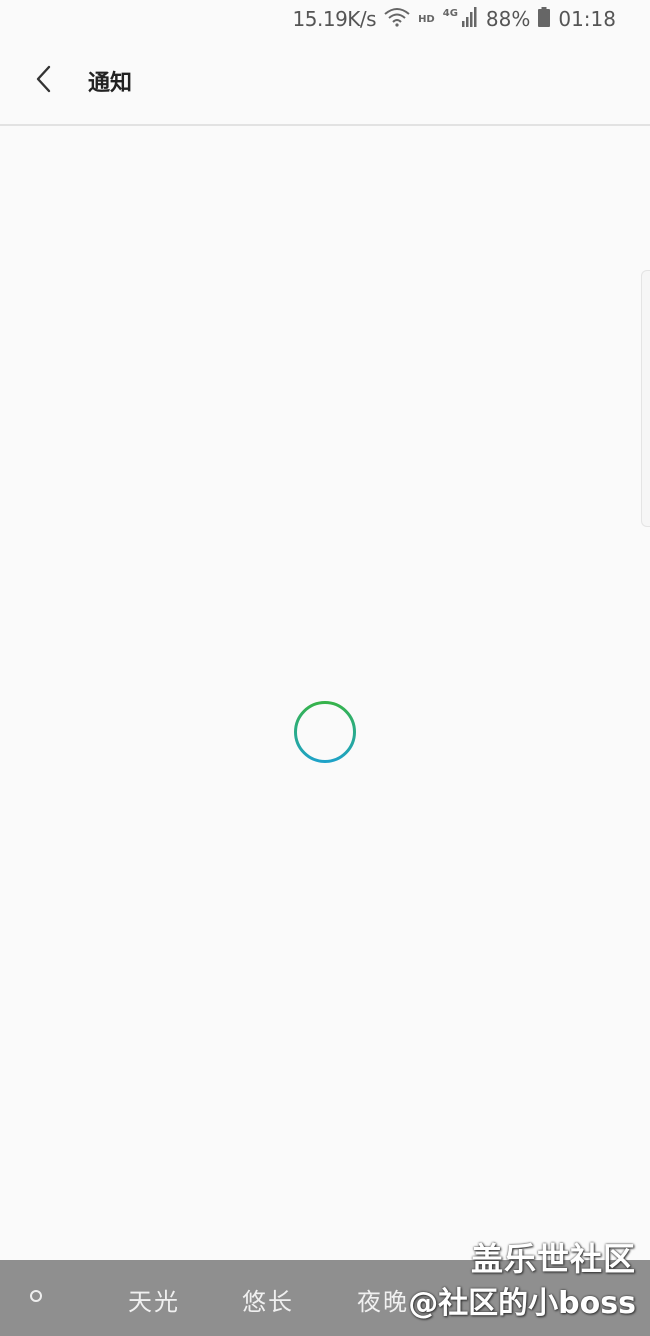 This screenshot has height=1336, width=650. What do you see at coordinates (469, 19) in the screenshot?
I see `signal-icon` at bounding box center [469, 19].